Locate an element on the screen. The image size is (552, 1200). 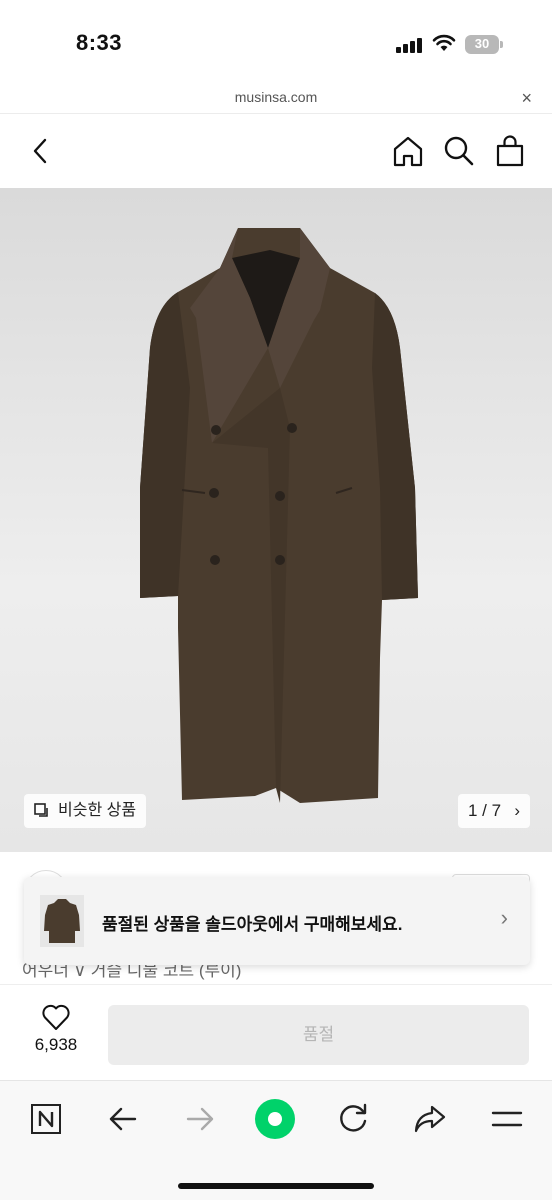
heart-icon is located at coordinates (56, 1017).